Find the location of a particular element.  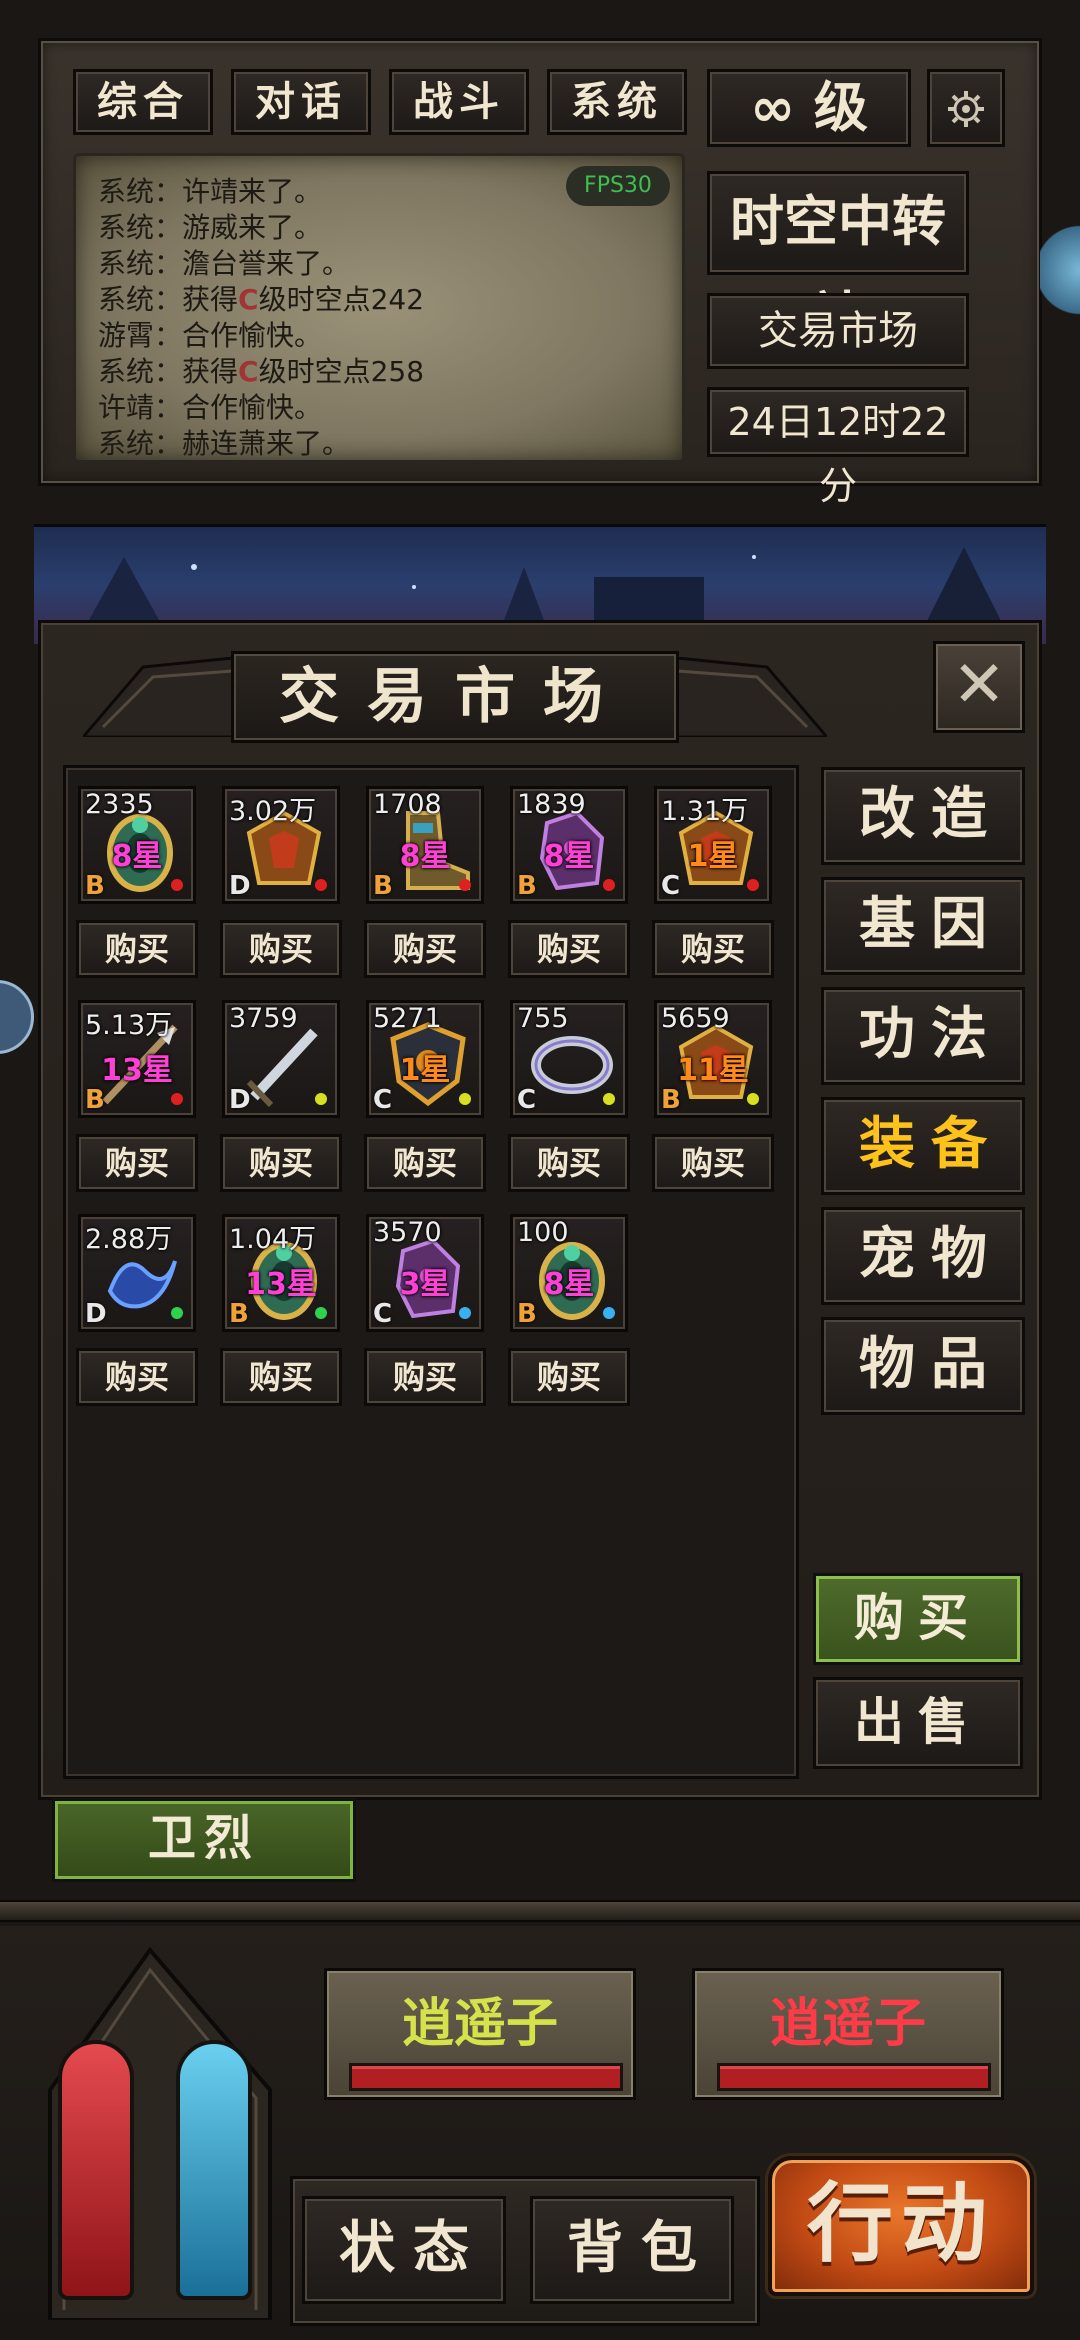

chat-grade: C is located at coordinates (248, 371).